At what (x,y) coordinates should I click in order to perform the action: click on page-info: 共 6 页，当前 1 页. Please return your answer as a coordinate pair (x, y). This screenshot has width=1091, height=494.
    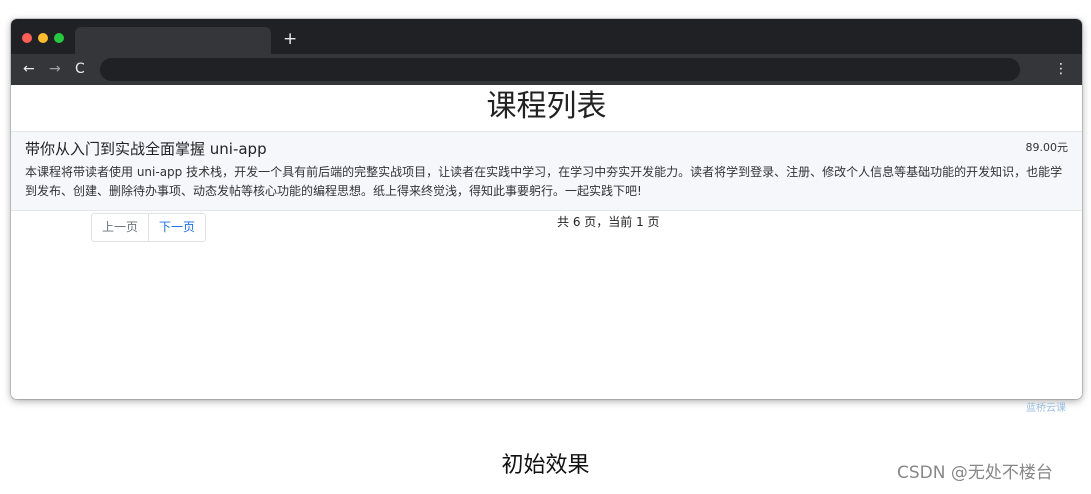
    Looking at the image, I should click on (608, 222).